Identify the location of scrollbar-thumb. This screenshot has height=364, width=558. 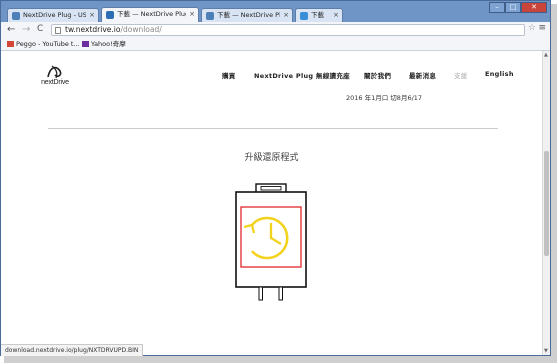
(546, 203).